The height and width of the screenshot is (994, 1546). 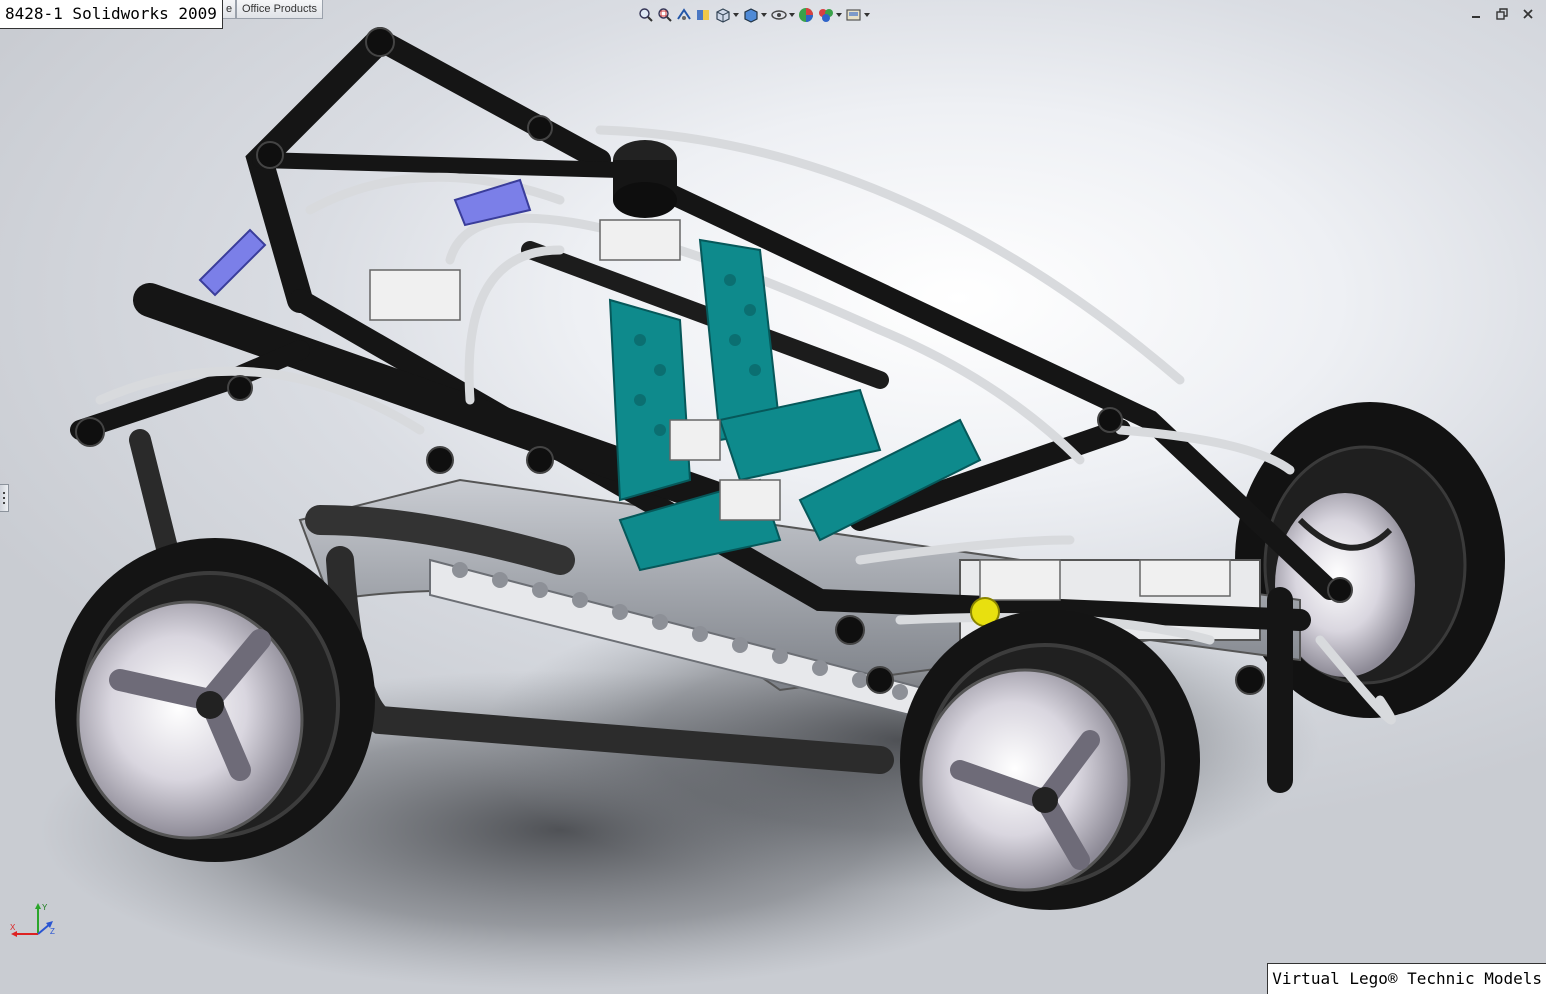 What do you see at coordinates (52, 931) in the screenshot?
I see `triad-label-z: Z` at bounding box center [52, 931].